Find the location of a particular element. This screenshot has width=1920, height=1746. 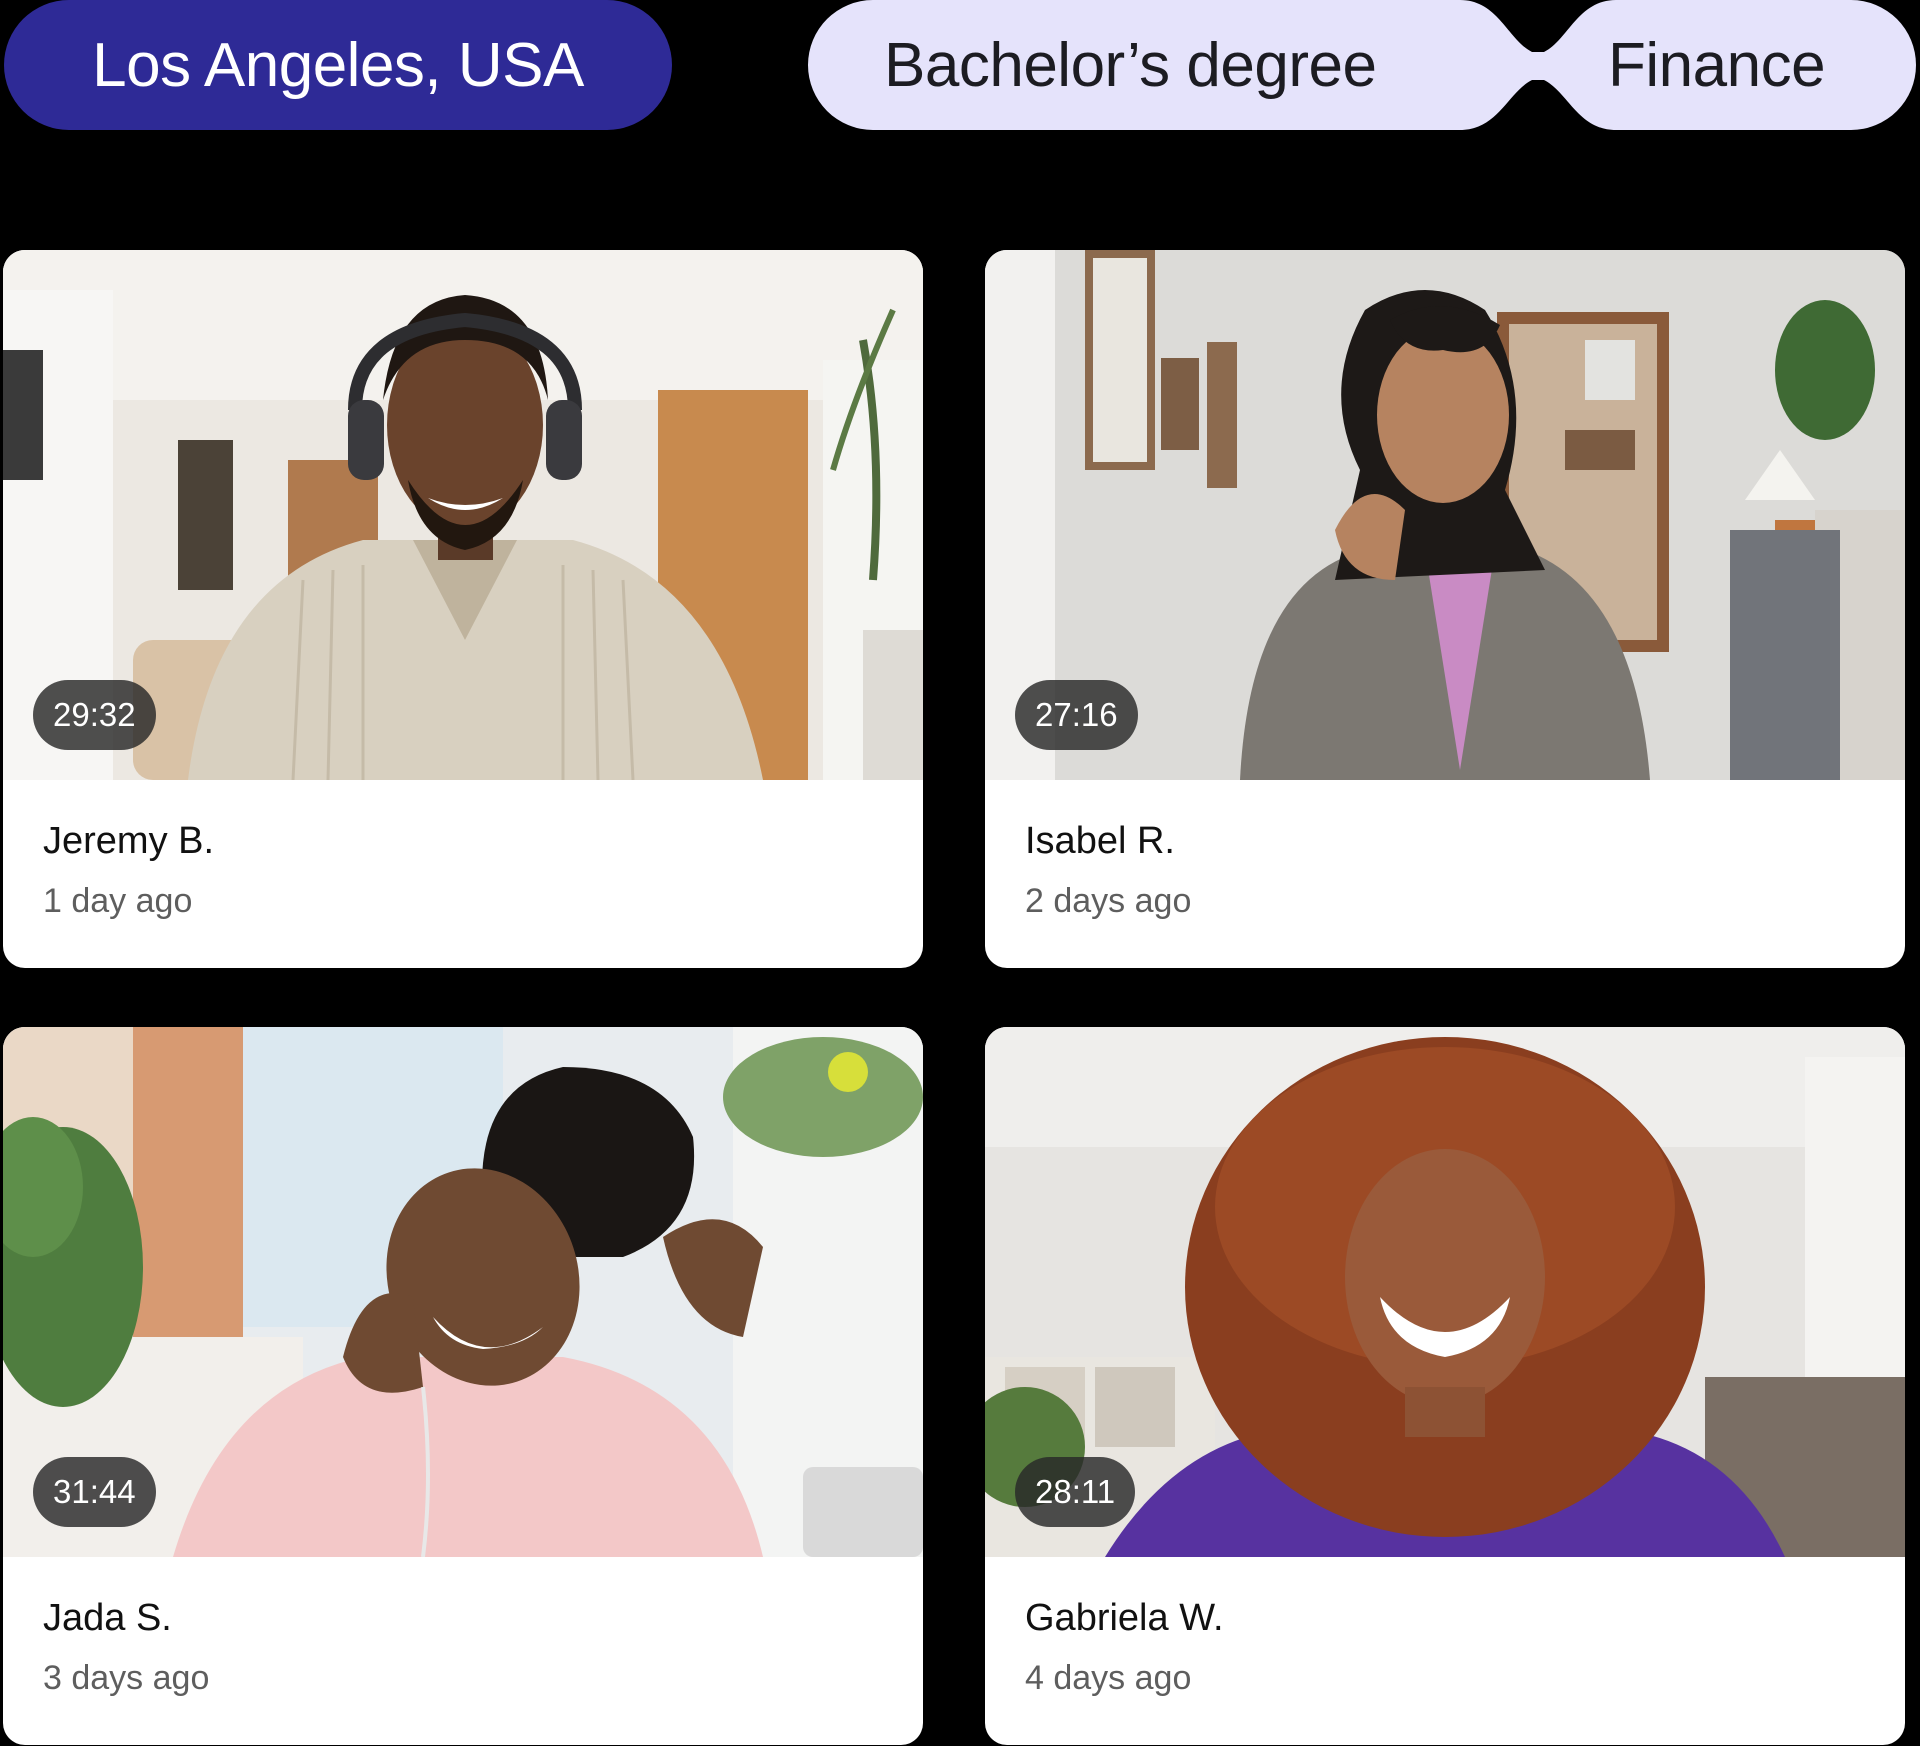

field-filter-chip: Finance is located at coordinates (1717, 65).